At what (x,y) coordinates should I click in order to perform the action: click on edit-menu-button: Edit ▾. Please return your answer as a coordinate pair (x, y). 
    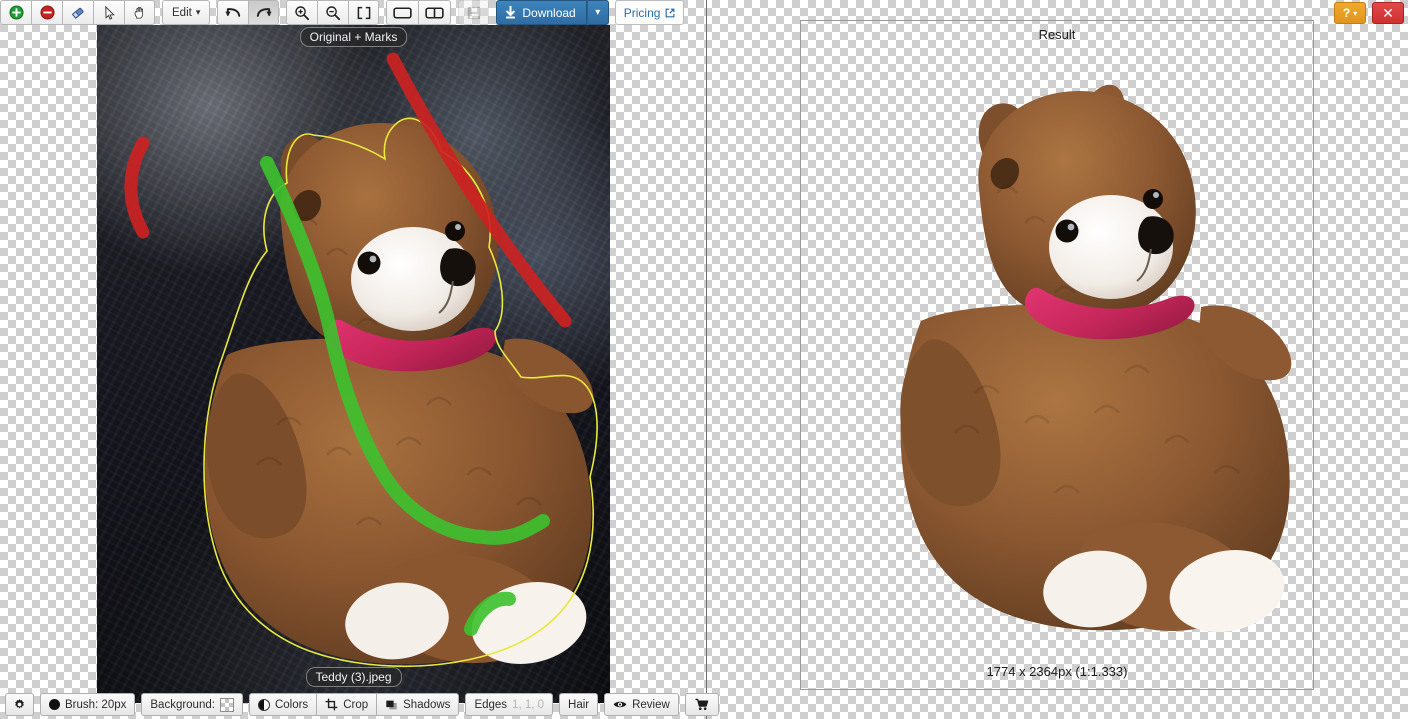
    Looking at the image, I should click on (186, 12).